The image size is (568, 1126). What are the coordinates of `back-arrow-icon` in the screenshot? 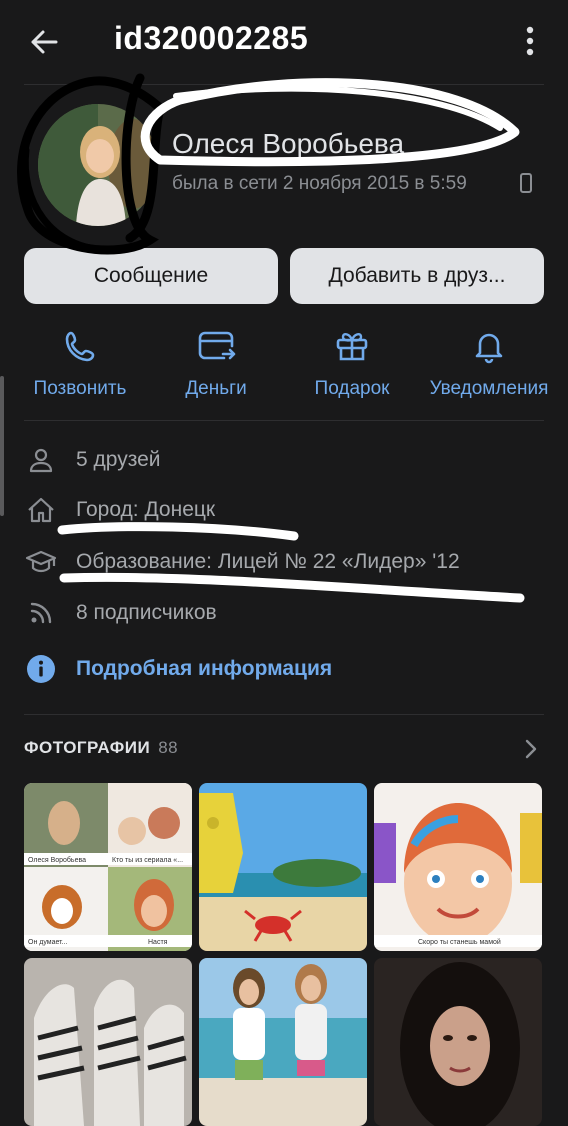 It's located at (44, 42).